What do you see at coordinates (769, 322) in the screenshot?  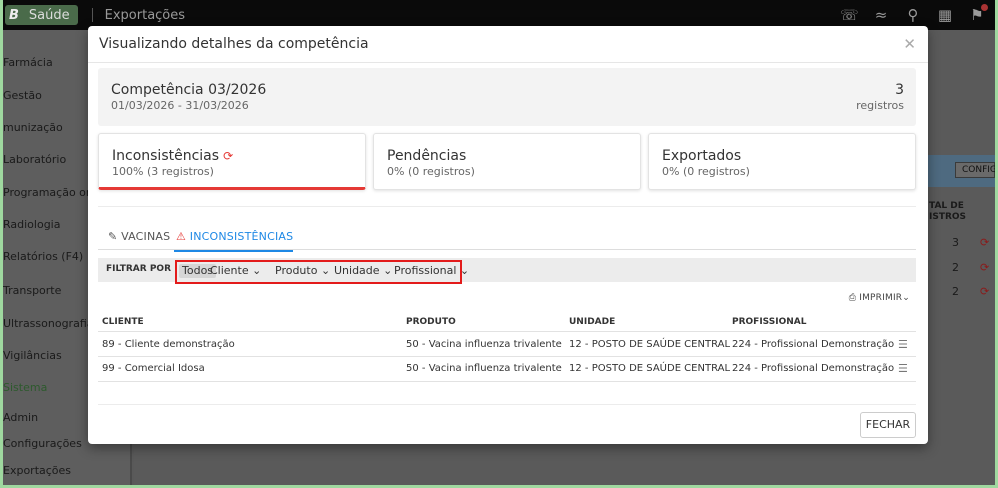 I see `column-header-profissional: PROFISSIONAL` at bounding box center [769, 322].